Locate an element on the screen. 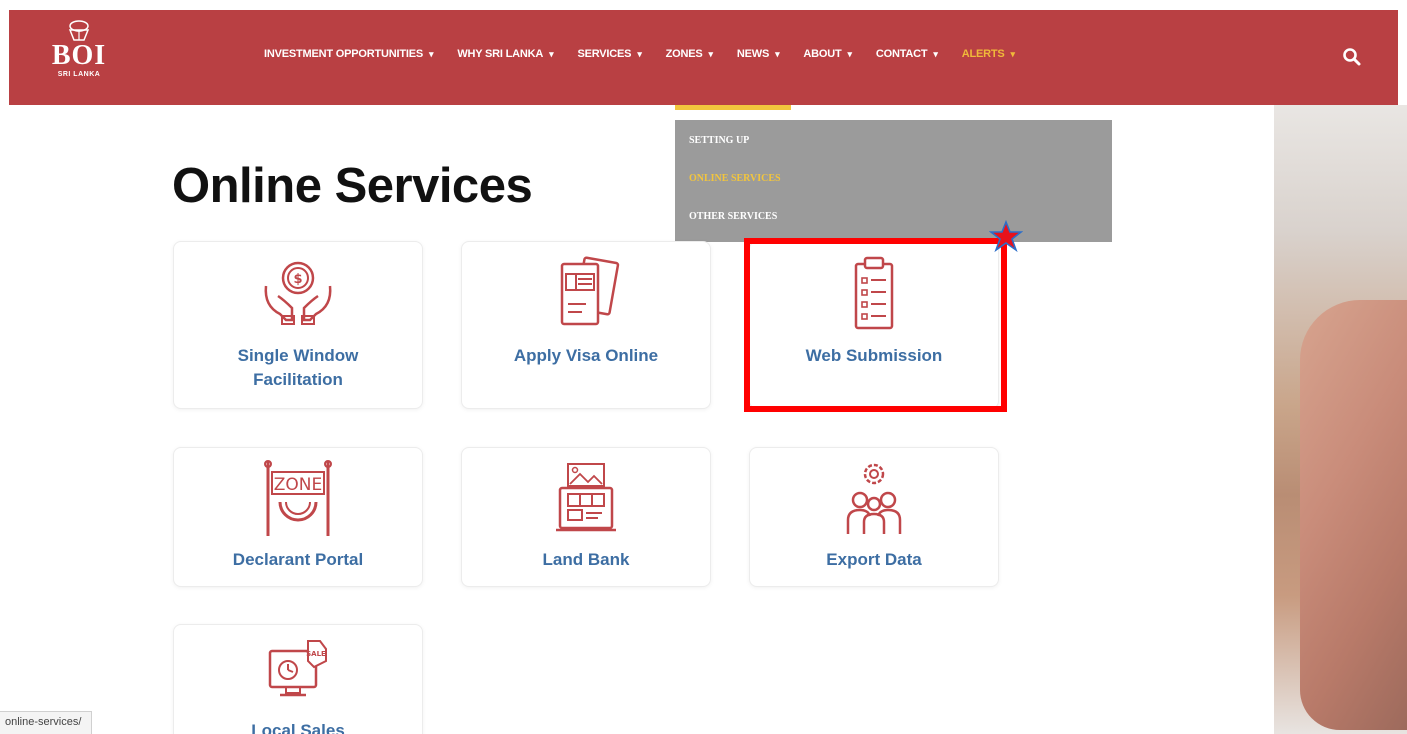  nav-active-underline is located at coordinates (733, 107).